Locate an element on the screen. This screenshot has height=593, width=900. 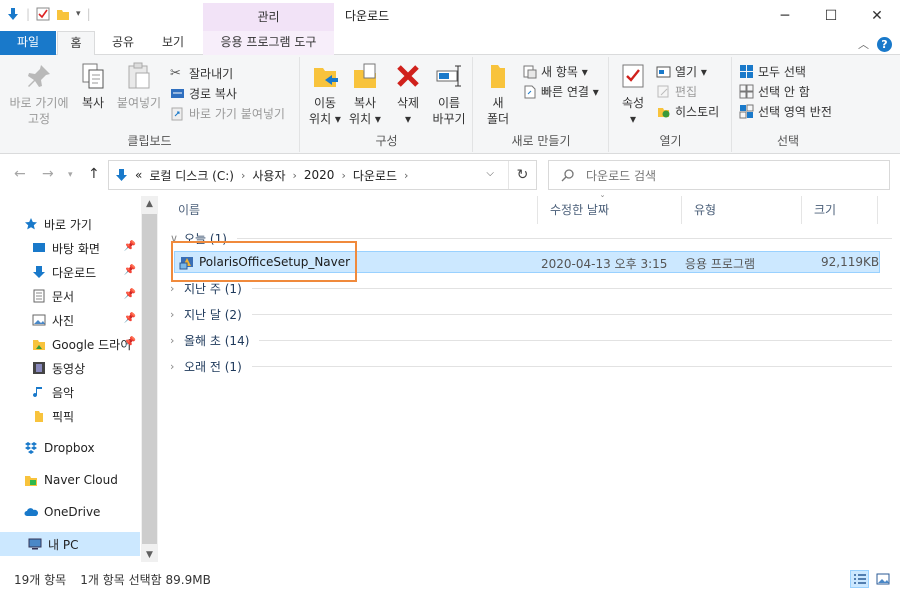
nav-item-naver-cloud: Naver Cloud is located at coordinates (82, 480).